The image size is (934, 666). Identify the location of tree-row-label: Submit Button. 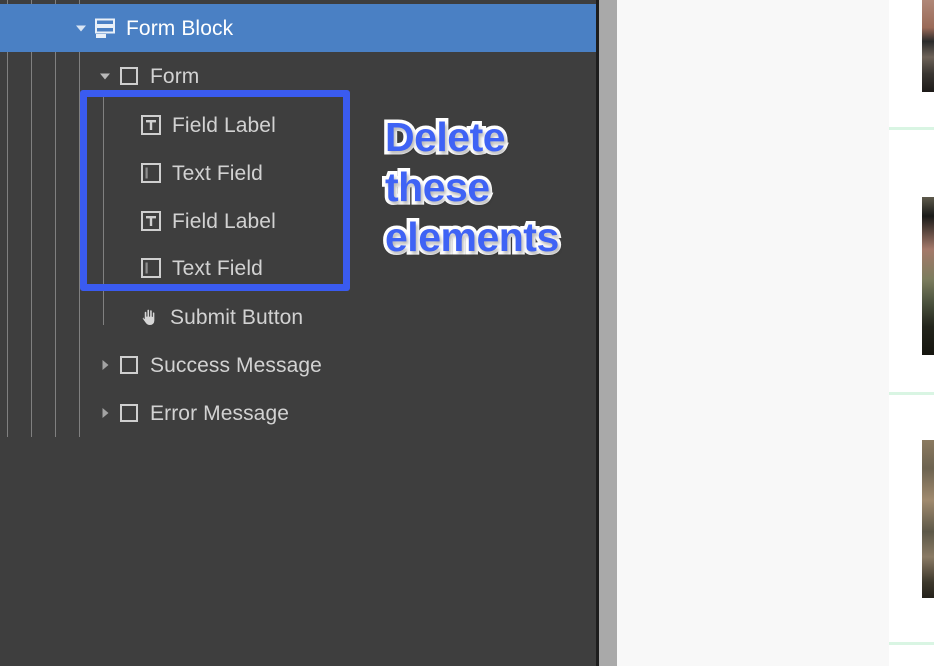
(237, 317).